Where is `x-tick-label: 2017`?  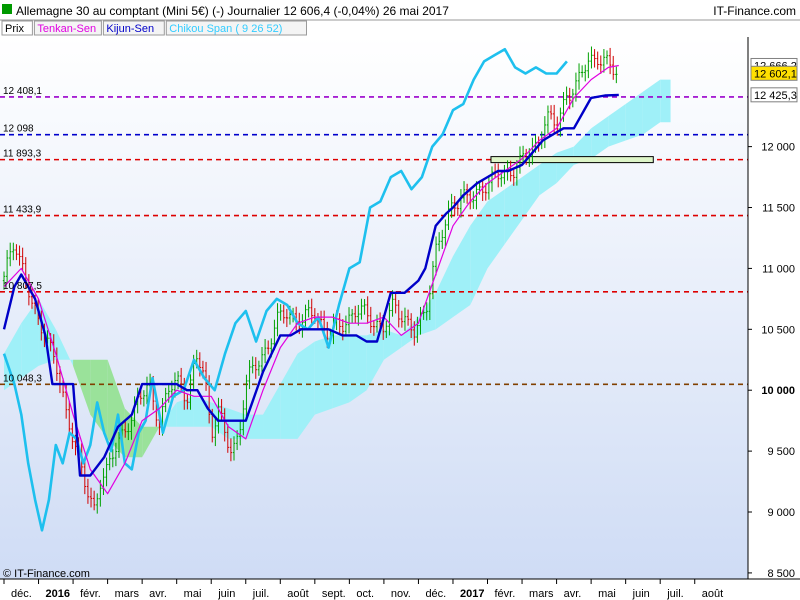
x-tick-label: 2017 is located at coordinates (472, 594).